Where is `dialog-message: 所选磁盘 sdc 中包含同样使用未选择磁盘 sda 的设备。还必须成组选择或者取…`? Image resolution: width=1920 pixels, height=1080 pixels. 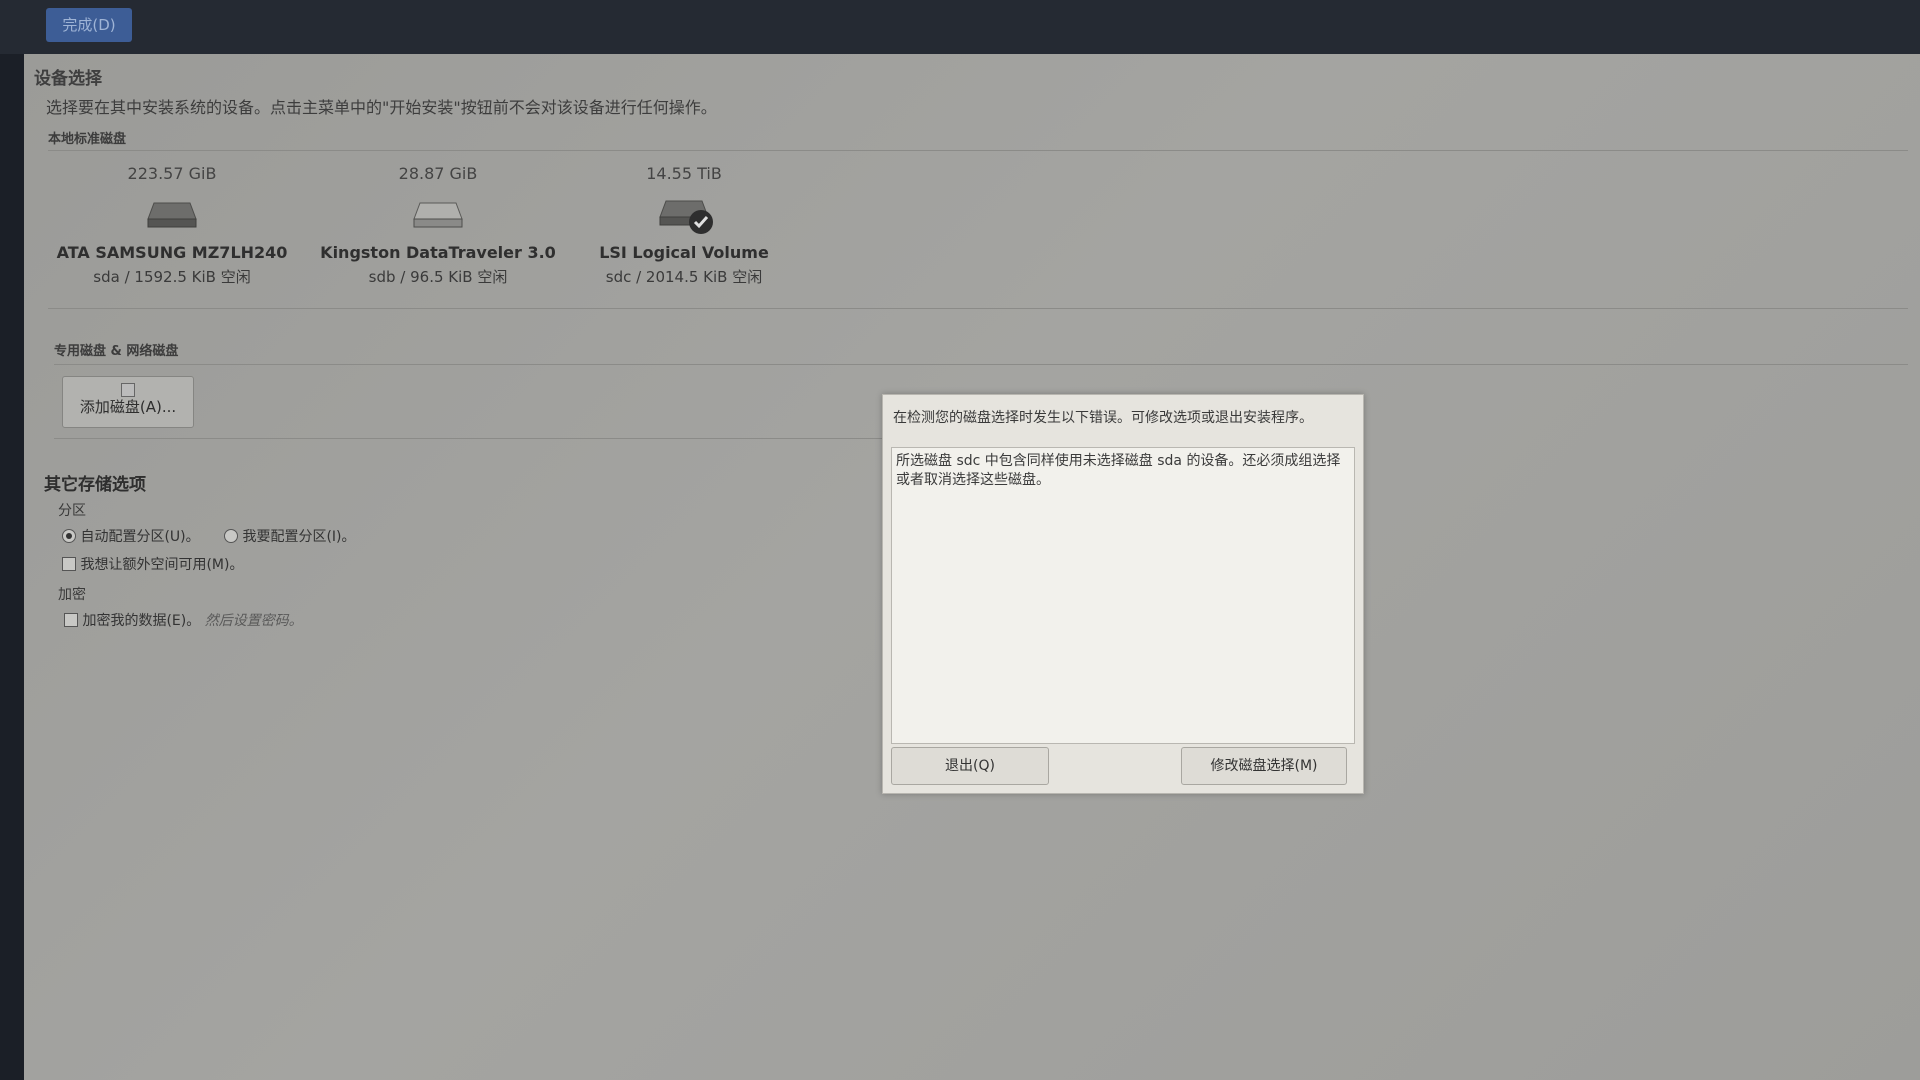
dialog-message: 所选磁盘 sdc 中包含同样使用未选择磁盘 sda 的设备。还必须成组选择或者取… is located at coordinates (1118, 470).